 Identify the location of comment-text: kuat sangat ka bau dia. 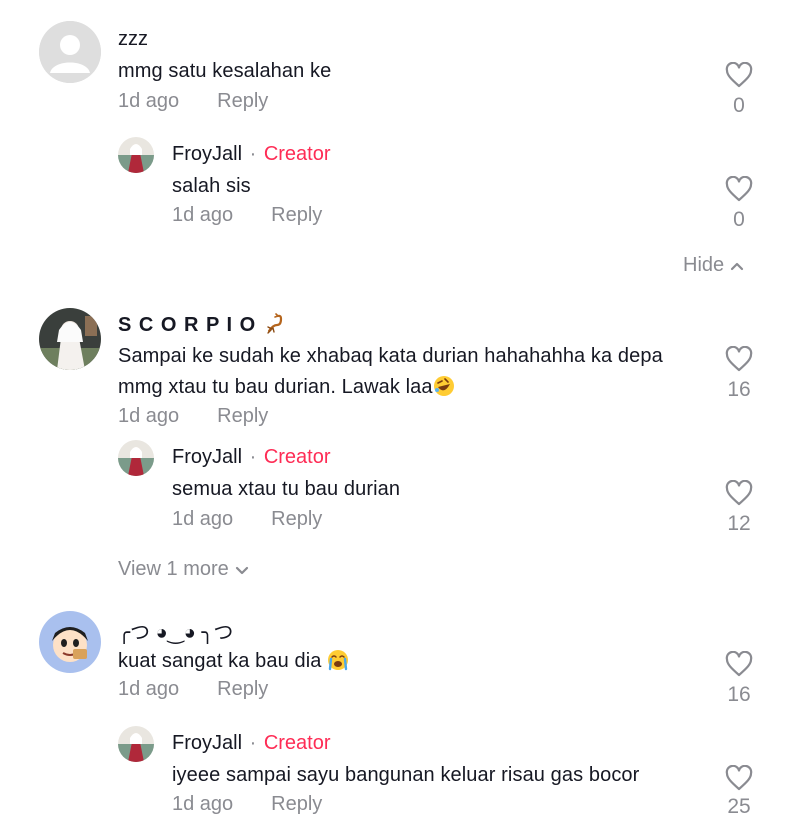
(223, 661).